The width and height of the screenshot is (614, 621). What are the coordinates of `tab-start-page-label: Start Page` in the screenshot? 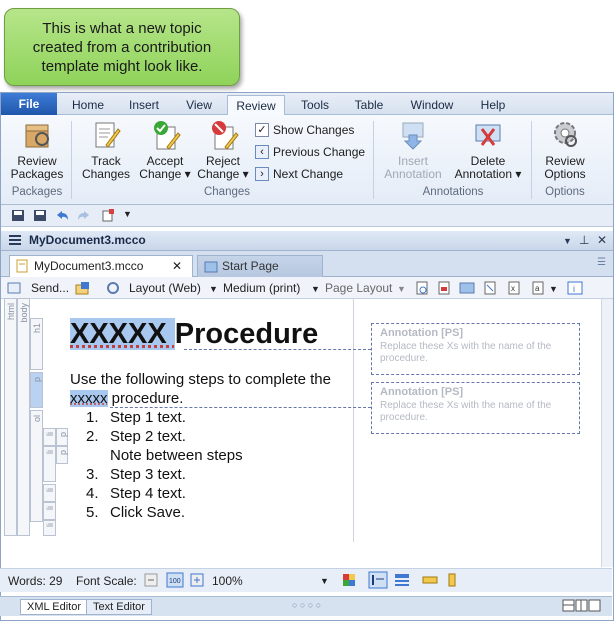 It's located at (250, 266).